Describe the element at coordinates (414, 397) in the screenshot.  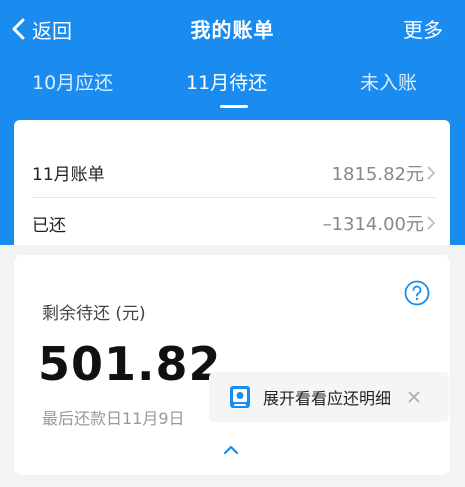
I see `close-icon` at that location.